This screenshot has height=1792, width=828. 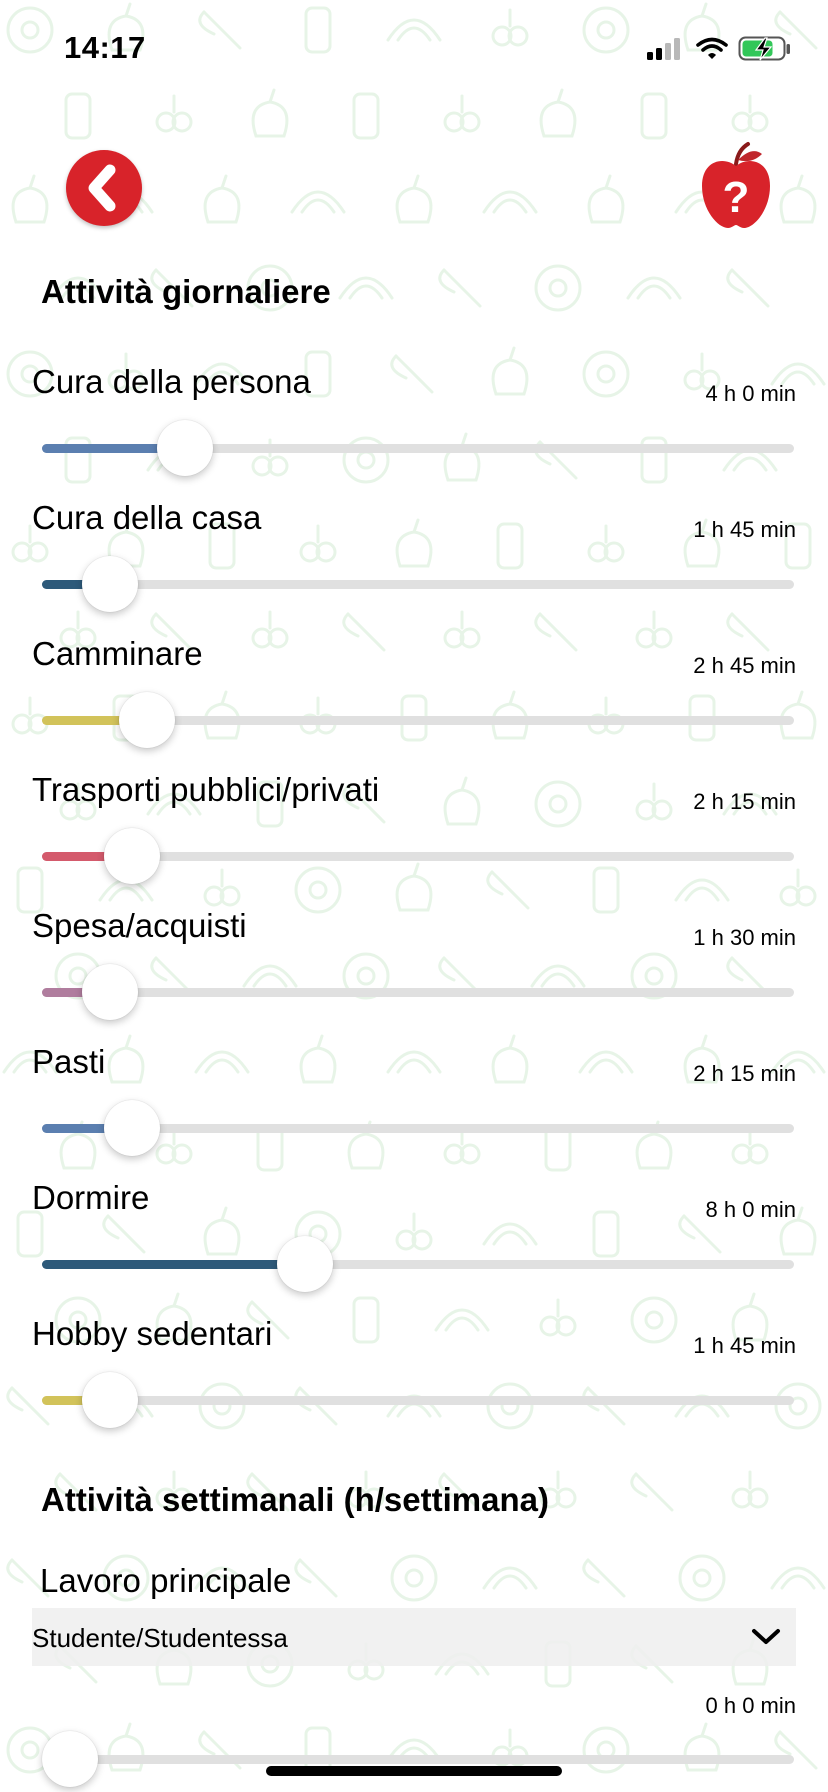 I want to click on activity-label: Dormire, so click(x=91, y=1197).